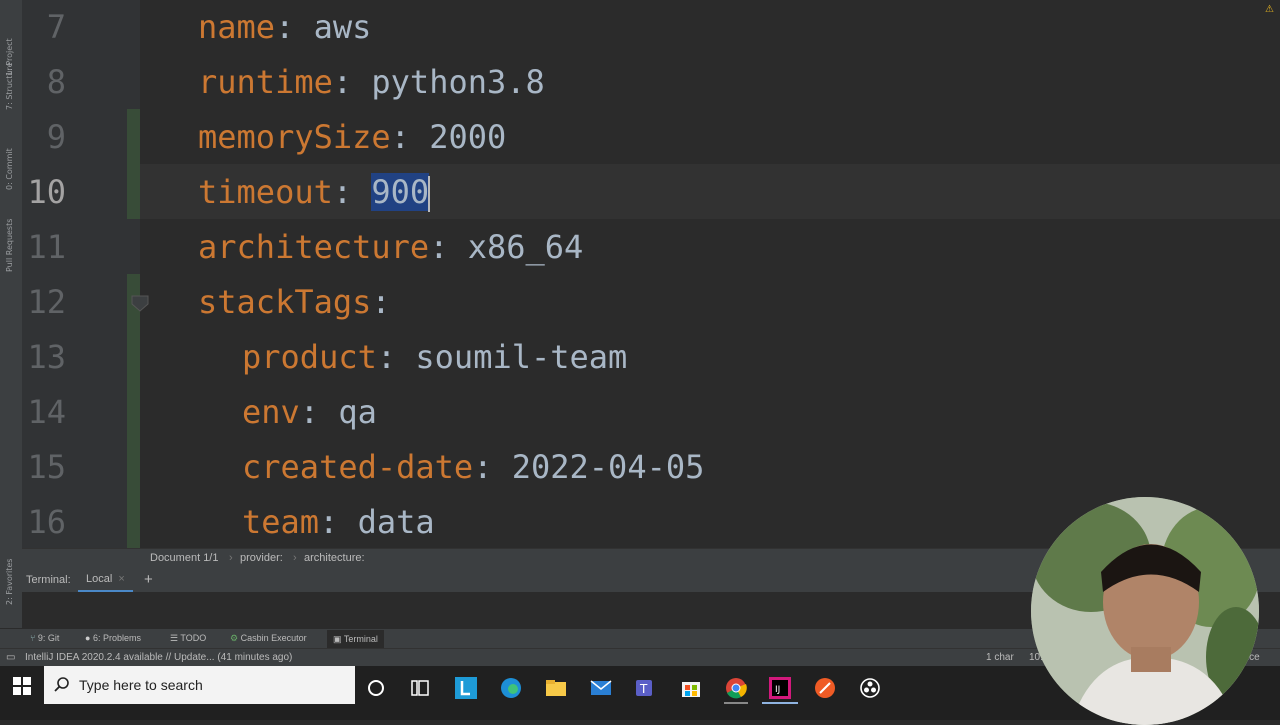 The width and height of the screenshot is (1280, 725). Describe the element at coordinates (691, 688) in the screenshot. I see `store-icon` at that location.